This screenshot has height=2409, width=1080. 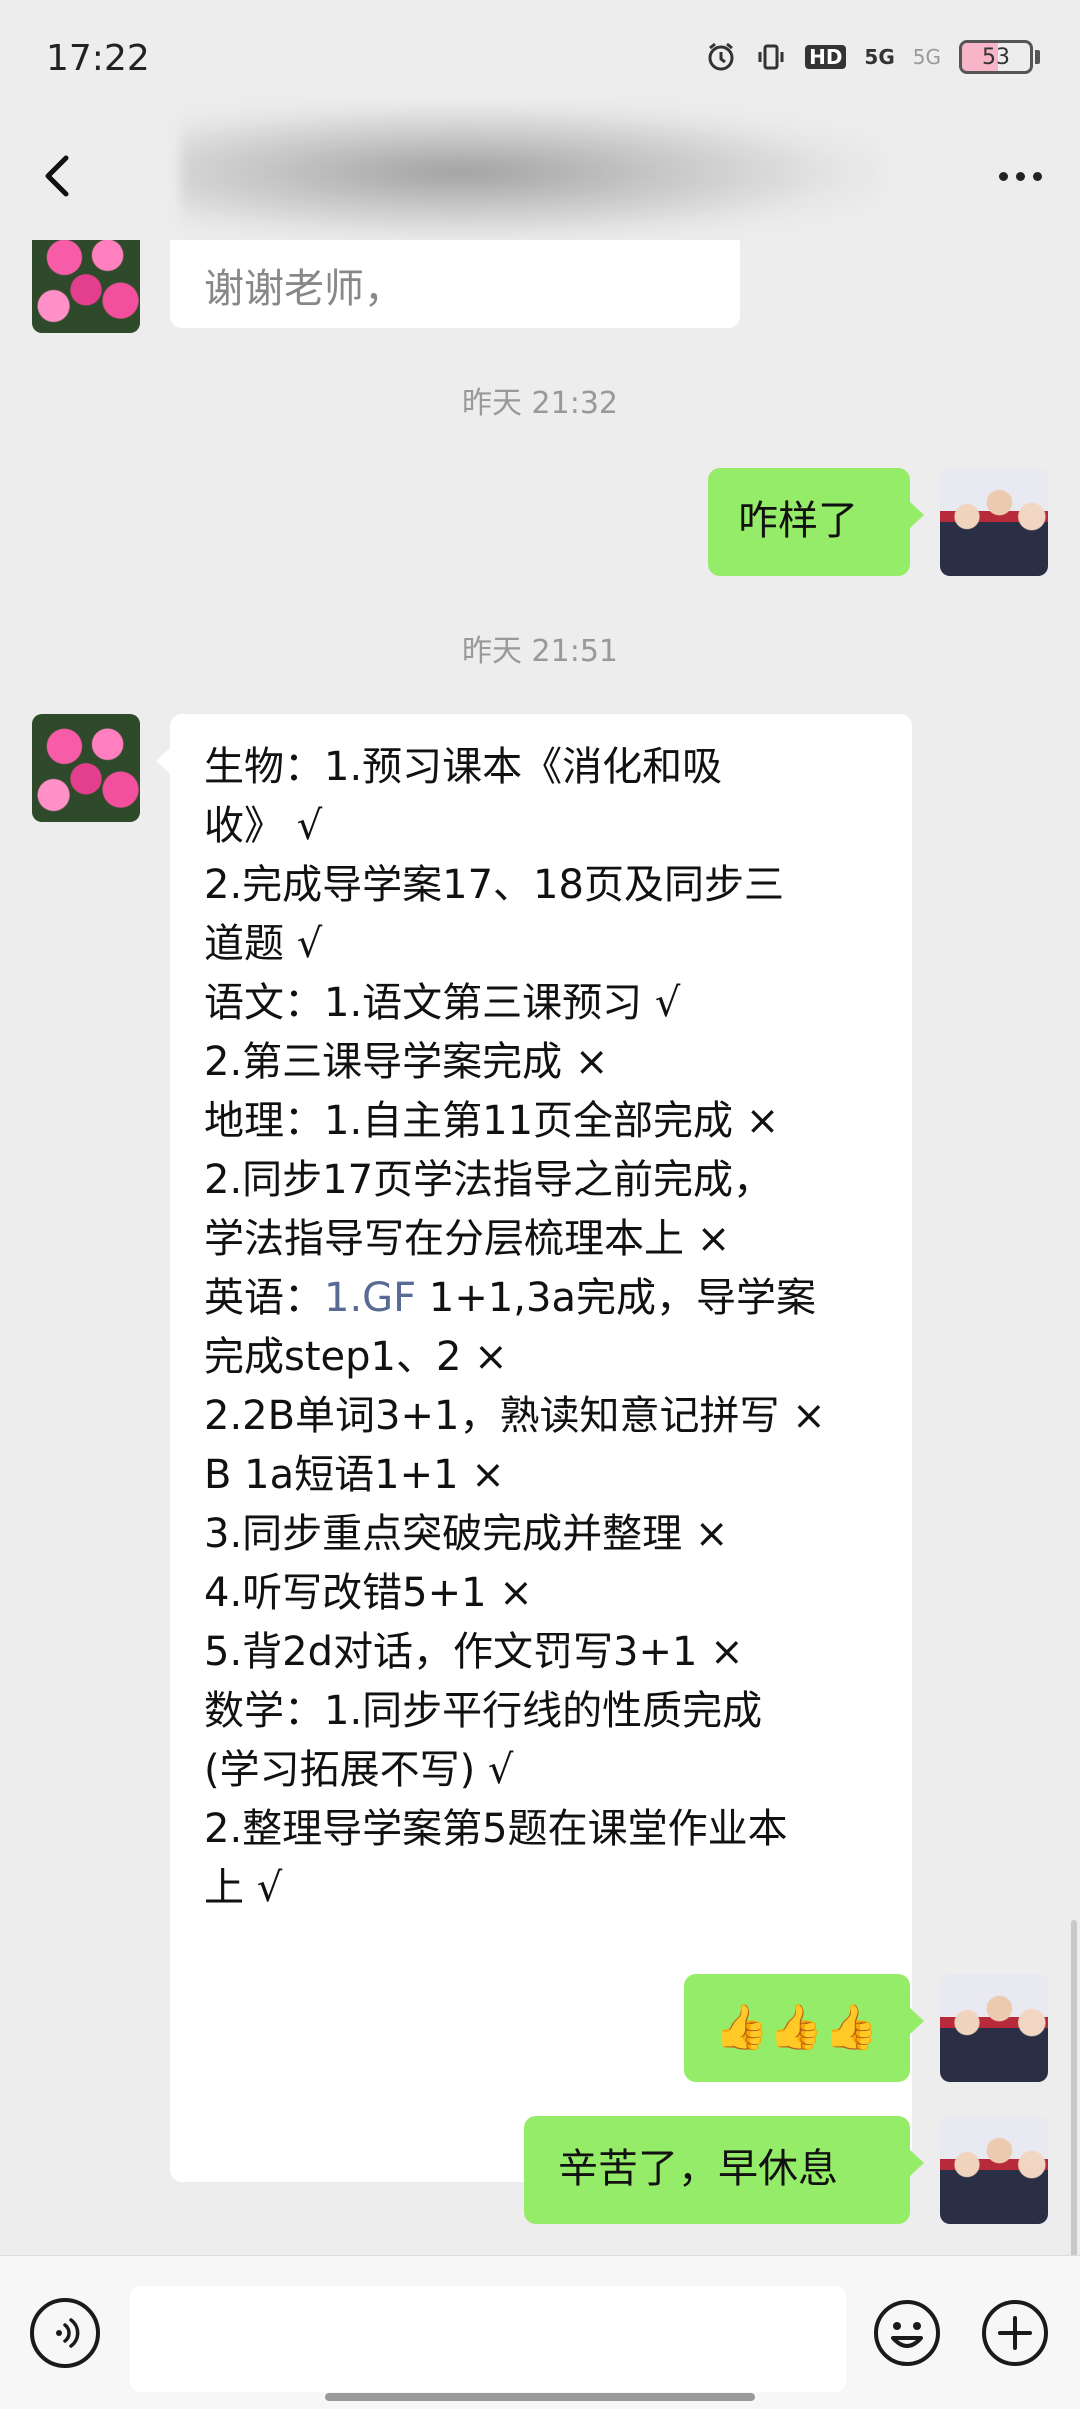 What do you see at coordinates (492, 1121) in the screenshot?
I see `message-line: 地理：1.自主第11页全部完成 ×` at bounding box center [492, 1121].